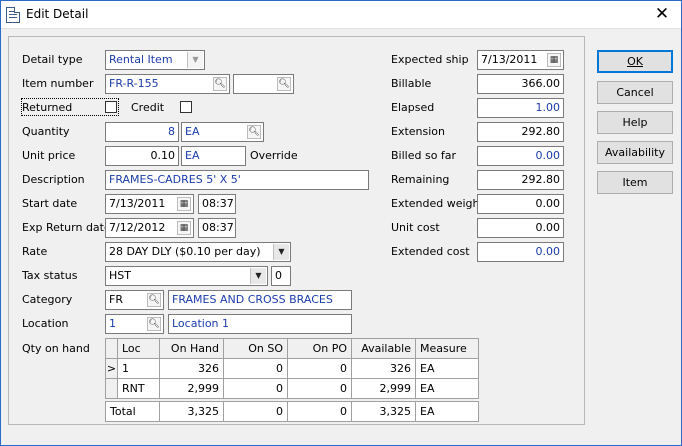 This screenshot has width=682, height=446. I want to click on location-code-field: 1 🔍︎, so click(134, 324).